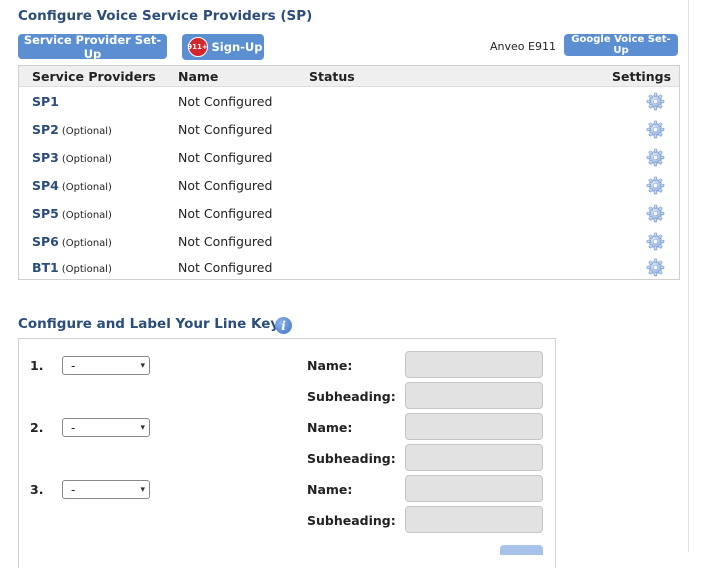  Describe the element at coordinates (37, 365) in the screenshot. I see `line-key-number: 1.` at that location.